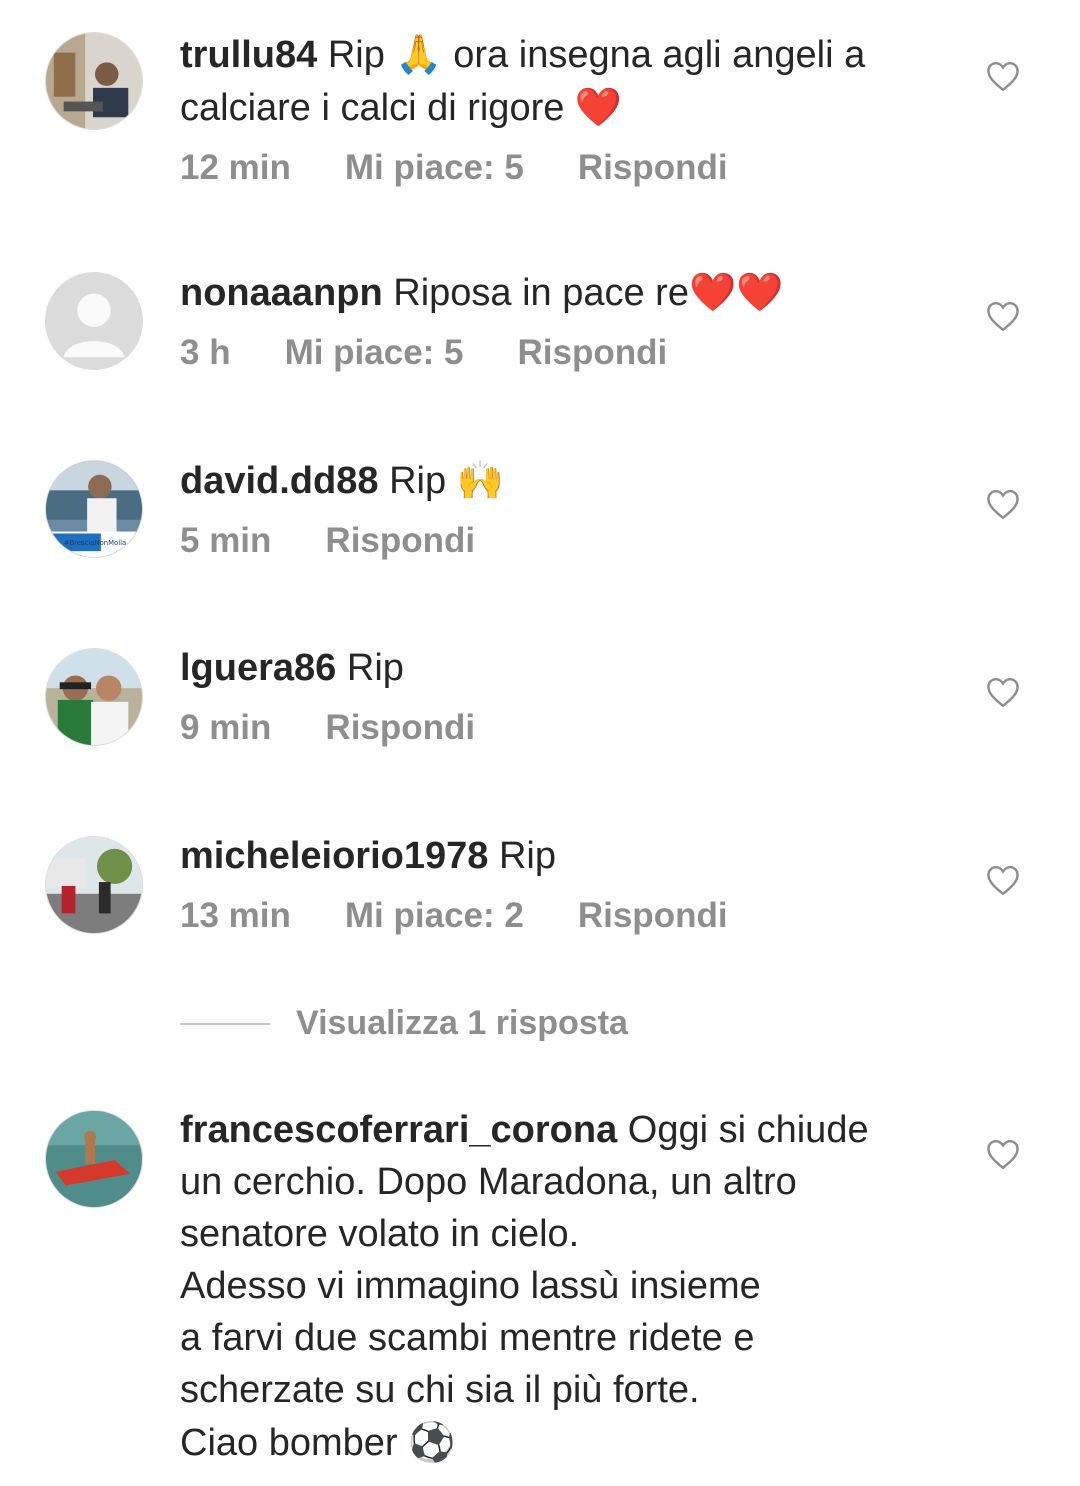 The image size is (1080, 1486). What do you see at coordinates (467, 1338) in the screenshot?
I see `comment-line: a farvi due scambi mentre ridete e` at bounding box center [467, 1338].